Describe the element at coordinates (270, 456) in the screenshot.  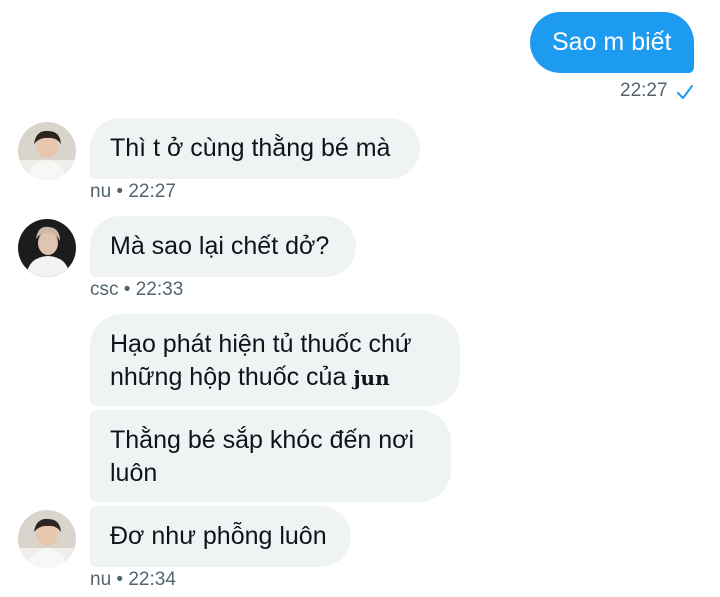
I see `incoming-message-bubble: Thằng bé sắp khóc đến nơi luôn` at that location.